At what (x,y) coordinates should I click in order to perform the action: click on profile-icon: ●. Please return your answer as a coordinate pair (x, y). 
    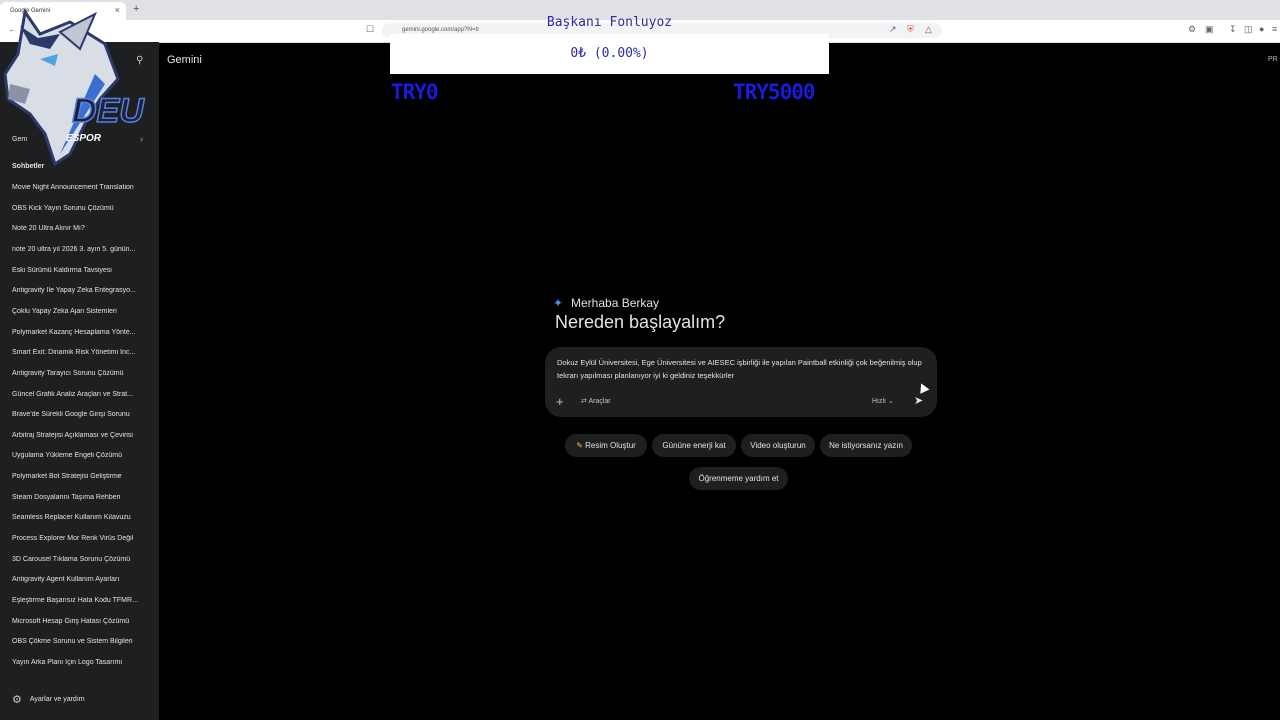
    Looking at the image, I should click on (1261, 29).